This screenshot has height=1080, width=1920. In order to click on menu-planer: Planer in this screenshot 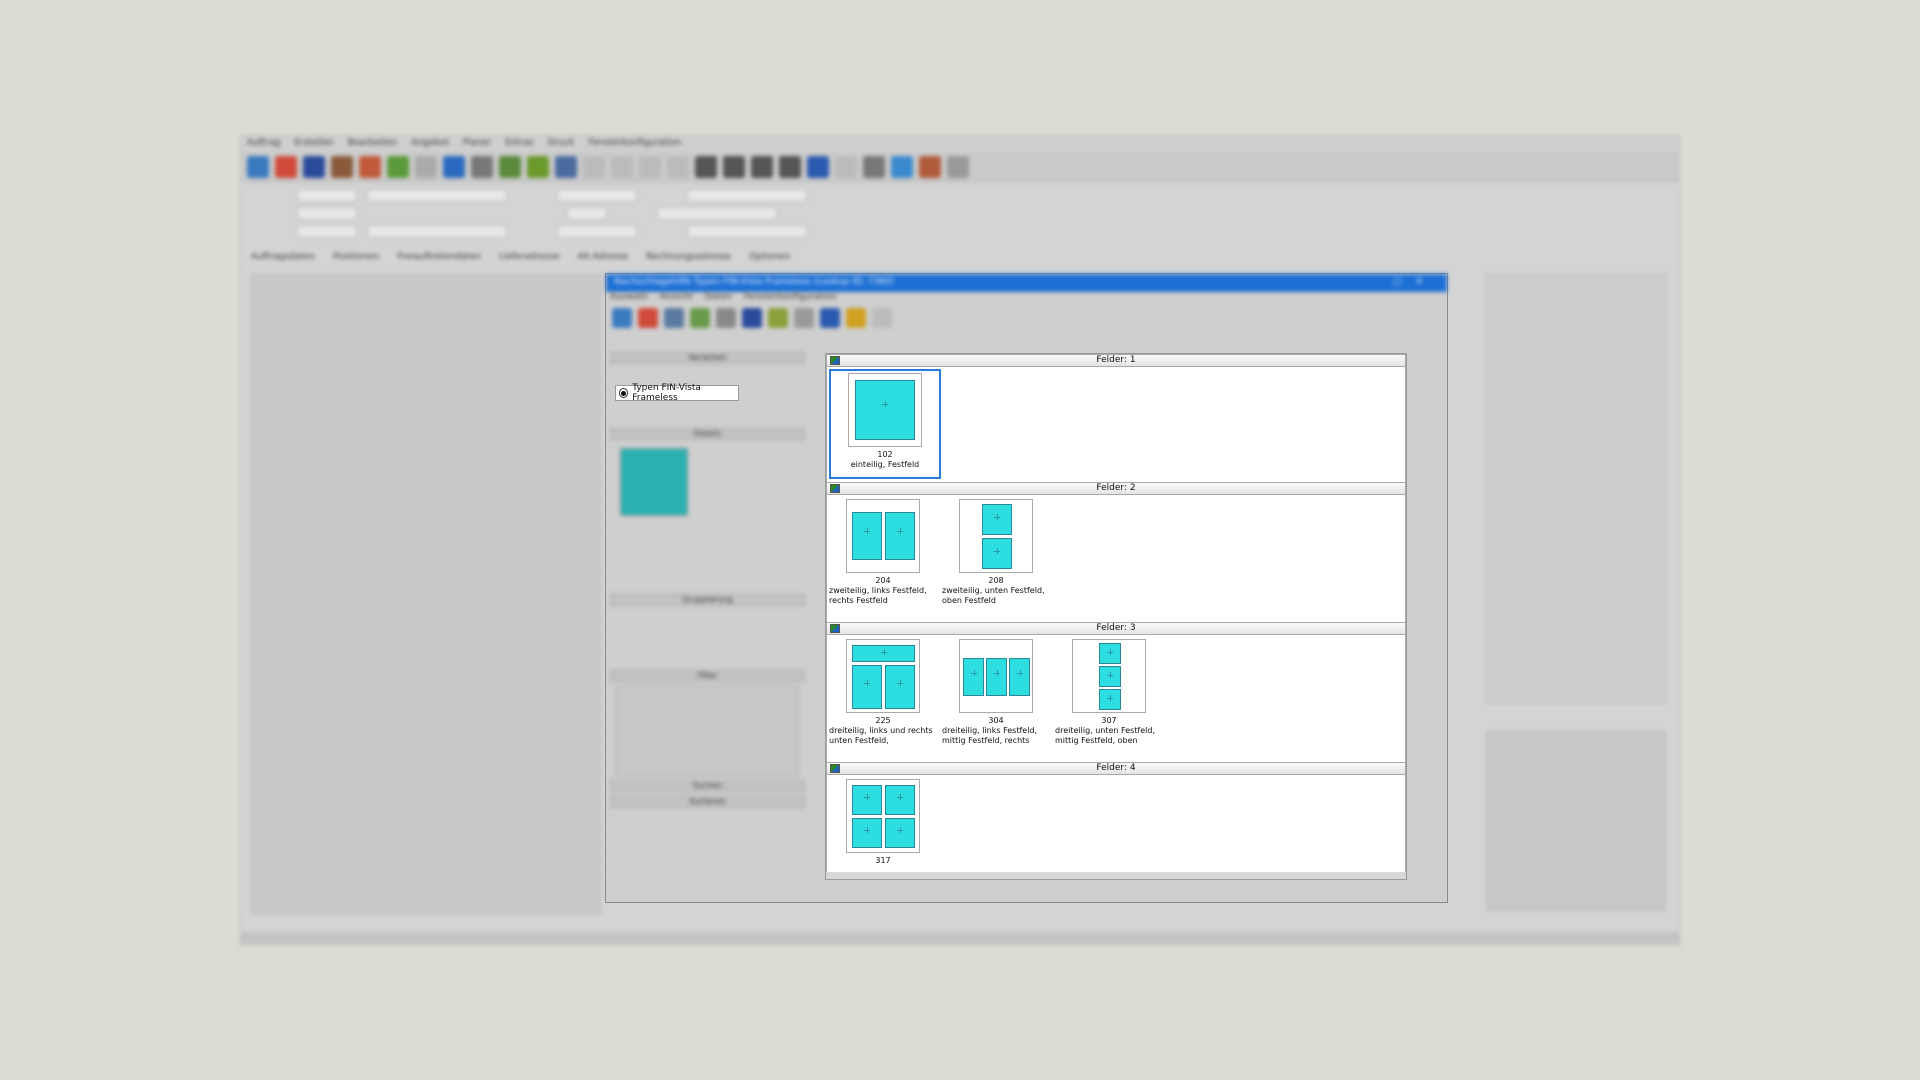, I will do `click(477, 144)`.